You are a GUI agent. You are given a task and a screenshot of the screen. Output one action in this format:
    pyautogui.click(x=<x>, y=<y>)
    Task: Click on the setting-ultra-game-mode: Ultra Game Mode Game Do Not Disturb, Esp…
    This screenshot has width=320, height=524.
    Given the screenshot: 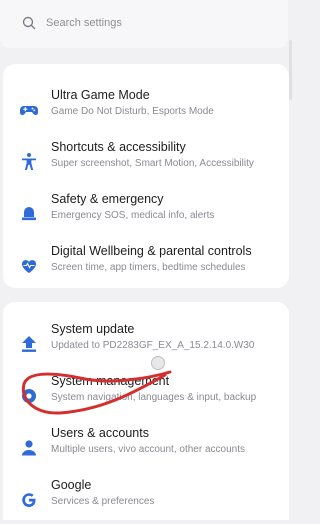 What is the action you would take?
    pyautogui.click(x=146, y=111)
    